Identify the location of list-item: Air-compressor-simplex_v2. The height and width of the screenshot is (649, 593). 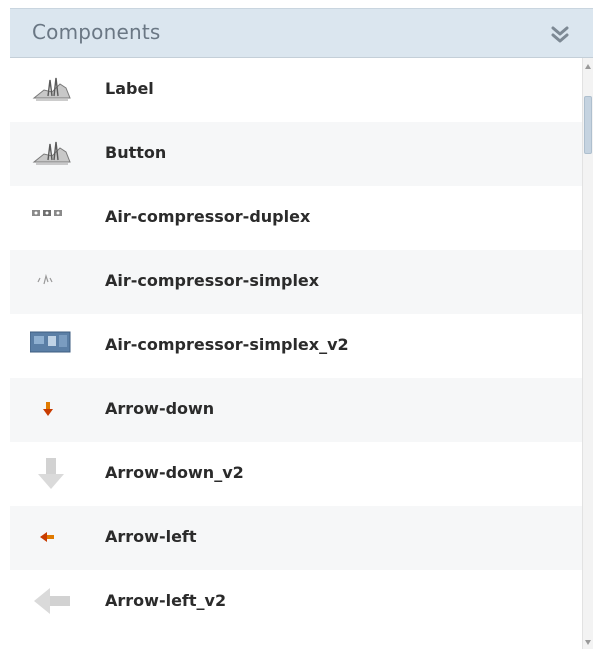
(296, 346).